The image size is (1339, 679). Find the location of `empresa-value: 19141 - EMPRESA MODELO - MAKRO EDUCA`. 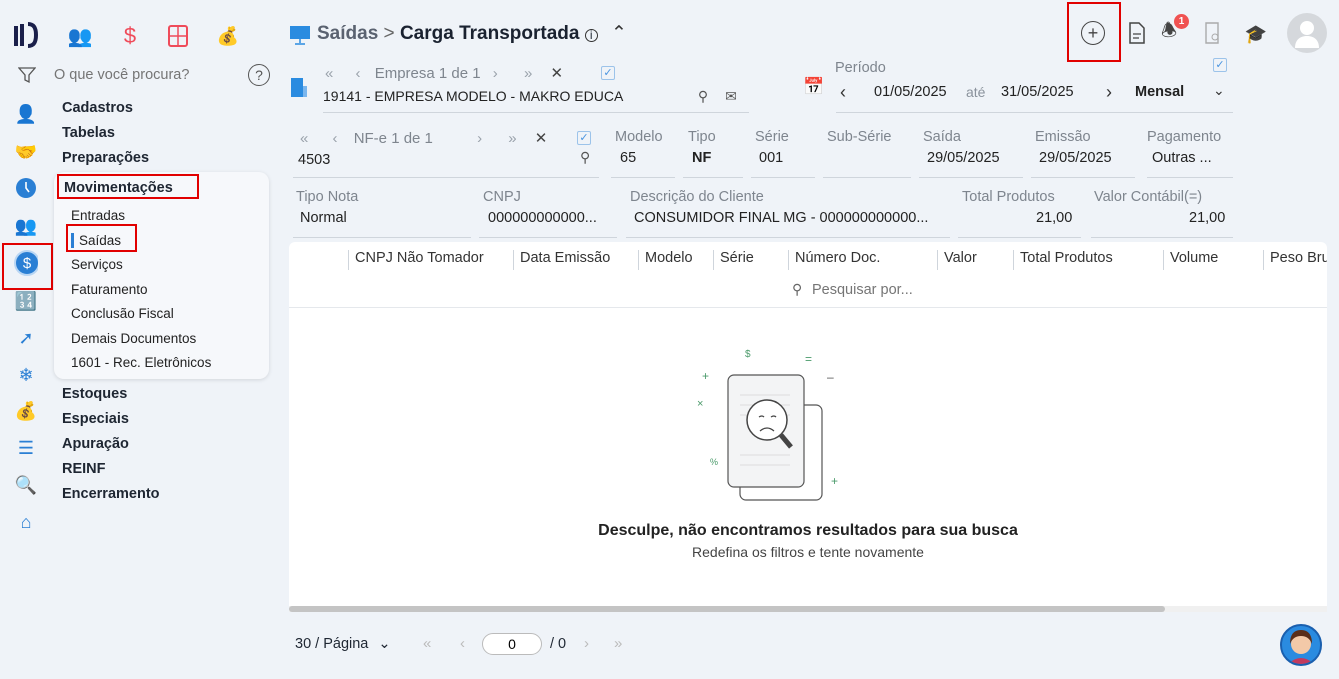

empresa-value: 19141 - EMPRESA MODELO - MAKRO EDUCA is located at coordinates (473, 96).